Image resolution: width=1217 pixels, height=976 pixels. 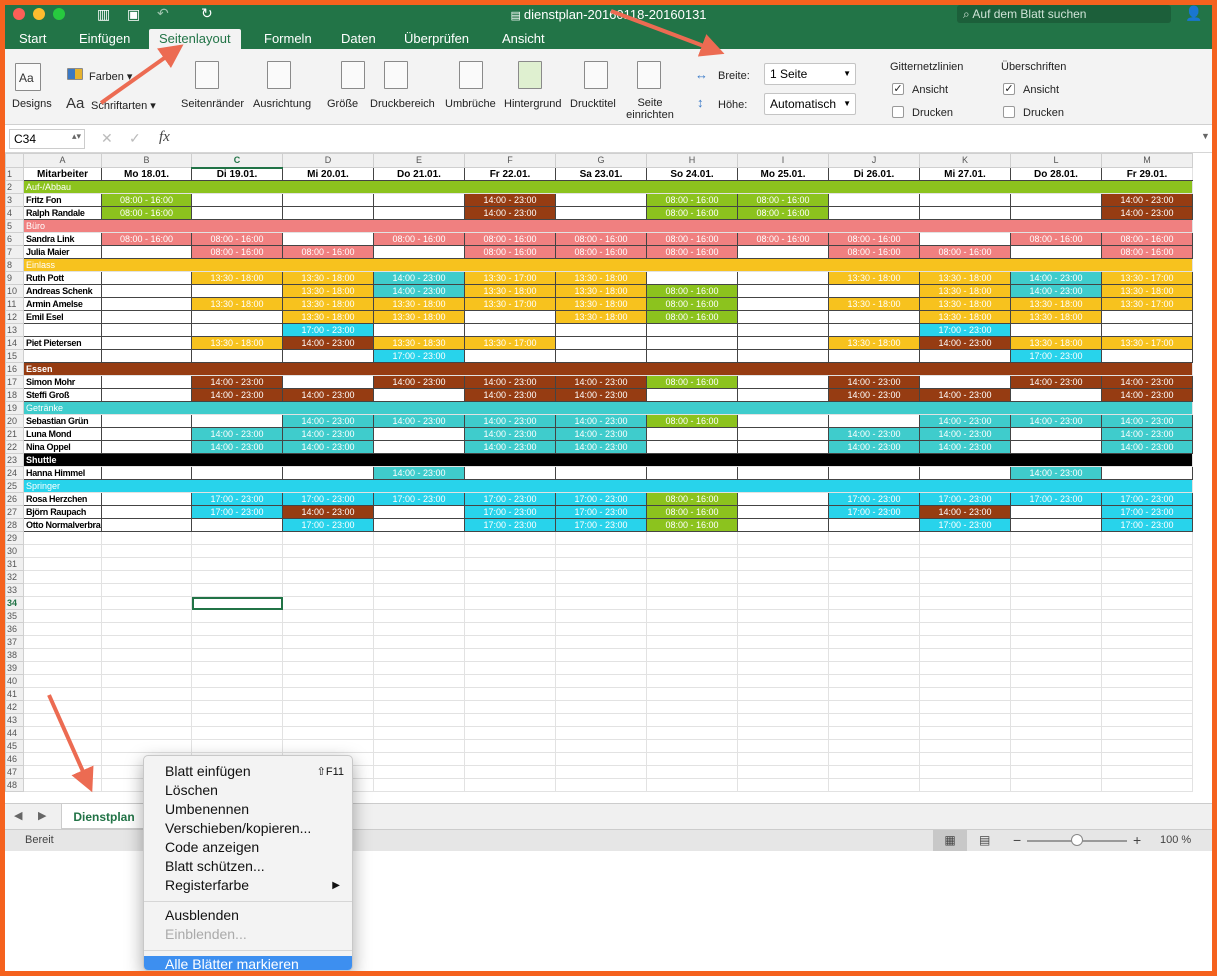 What do you see at coordinates (14, 551) in the screenshot?
I see `row-header: 30` at bounding box center [14, 551].